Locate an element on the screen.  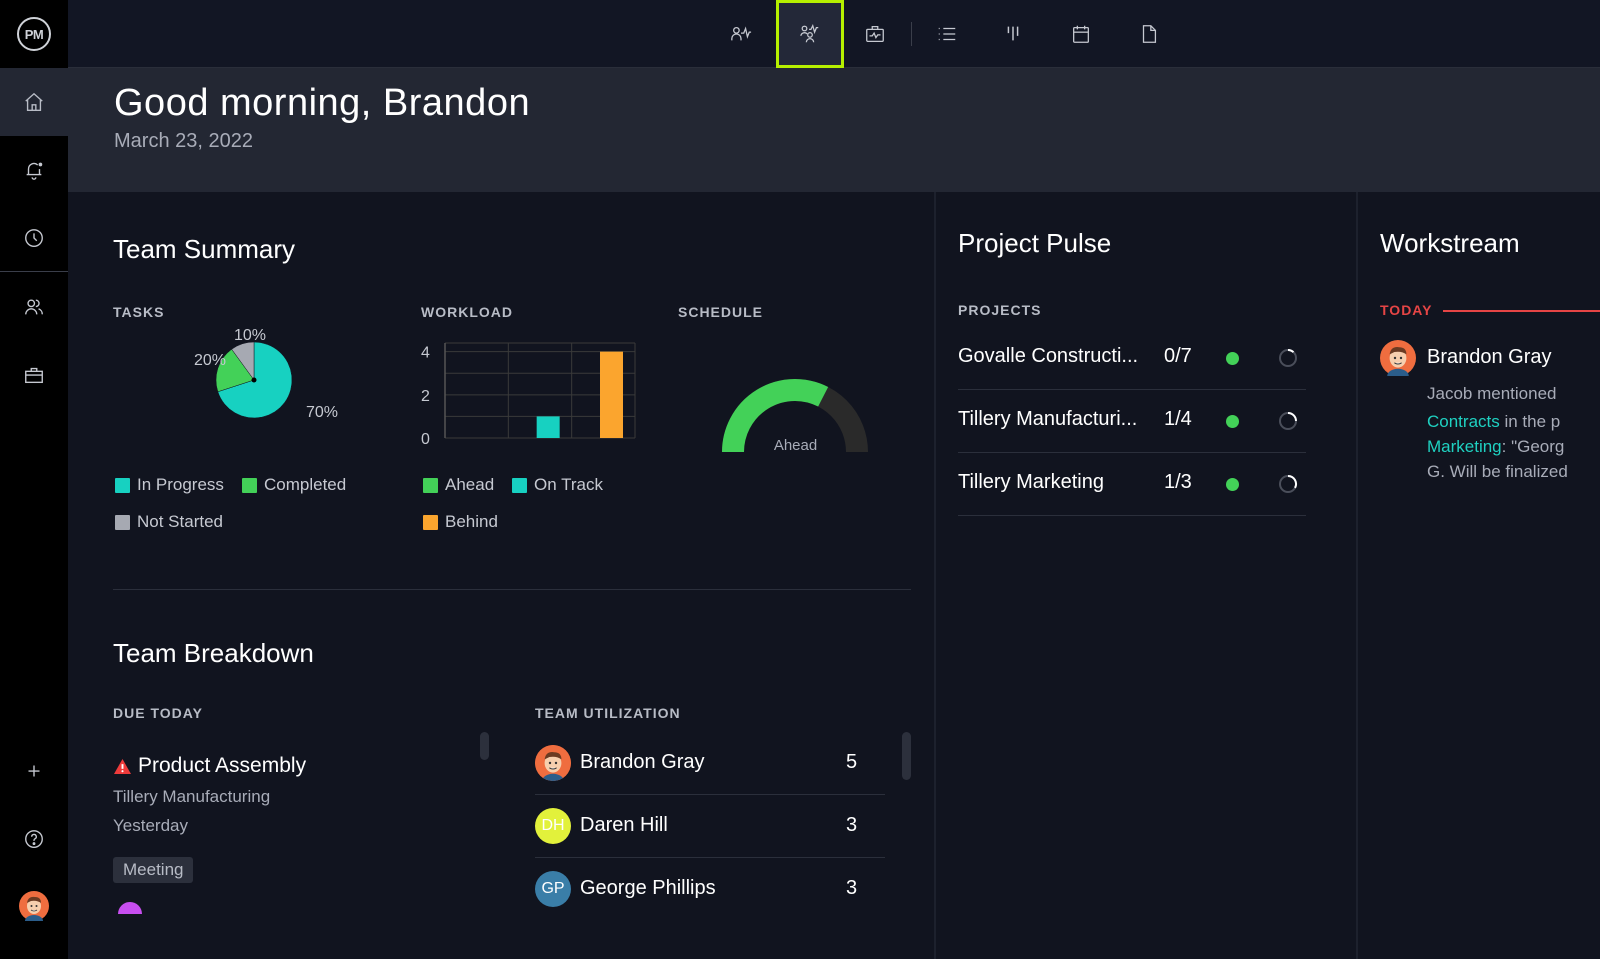
sidebar-item-team is located at coordinates (34, 307).